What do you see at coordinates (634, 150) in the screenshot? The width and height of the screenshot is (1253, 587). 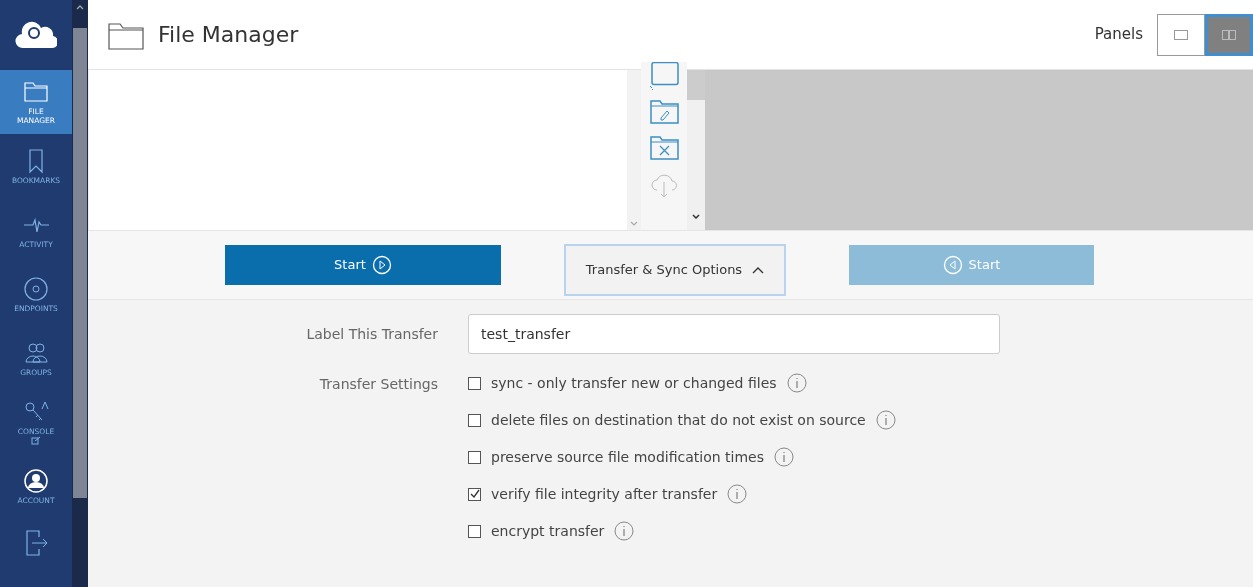 I see `scrollbar-track` at bounding box center [634, 150].